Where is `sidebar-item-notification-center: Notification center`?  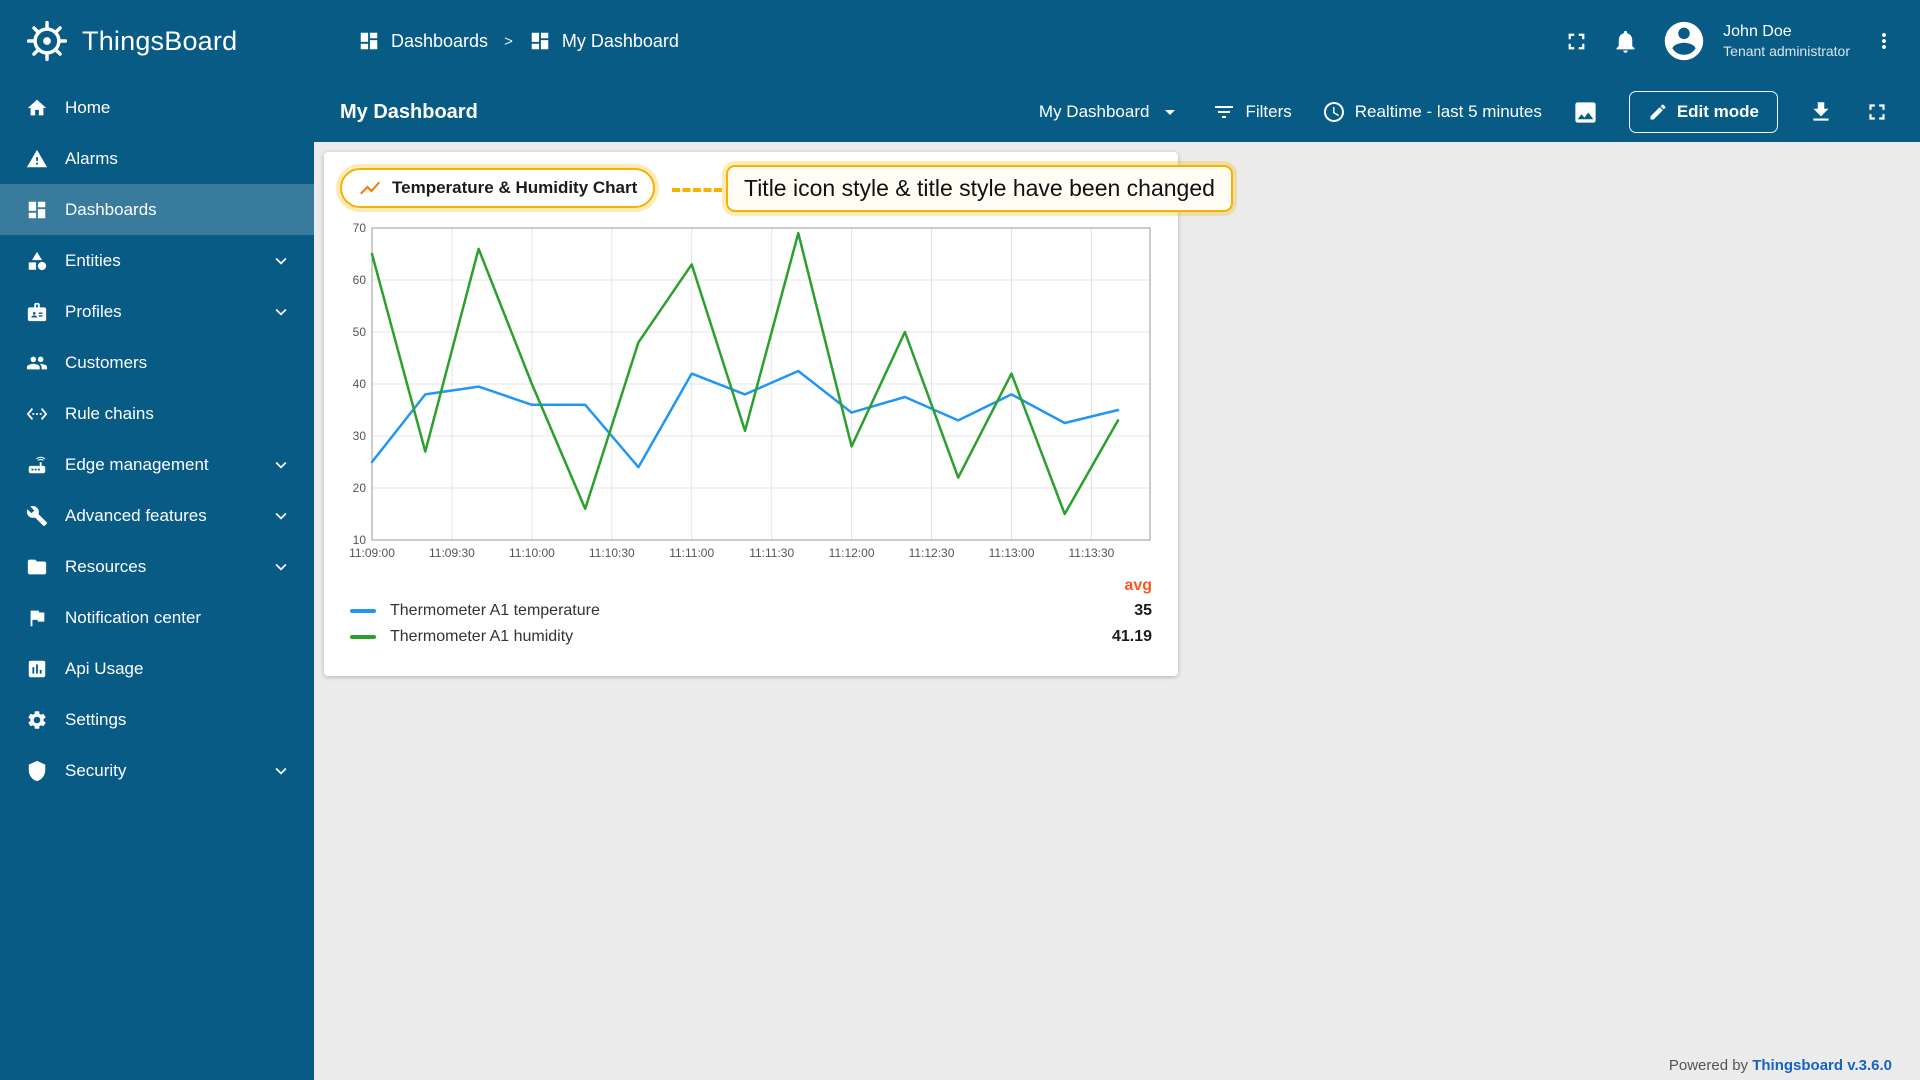 sidebar-item-notification-center: Notification center is located at coordinates (157, 617).